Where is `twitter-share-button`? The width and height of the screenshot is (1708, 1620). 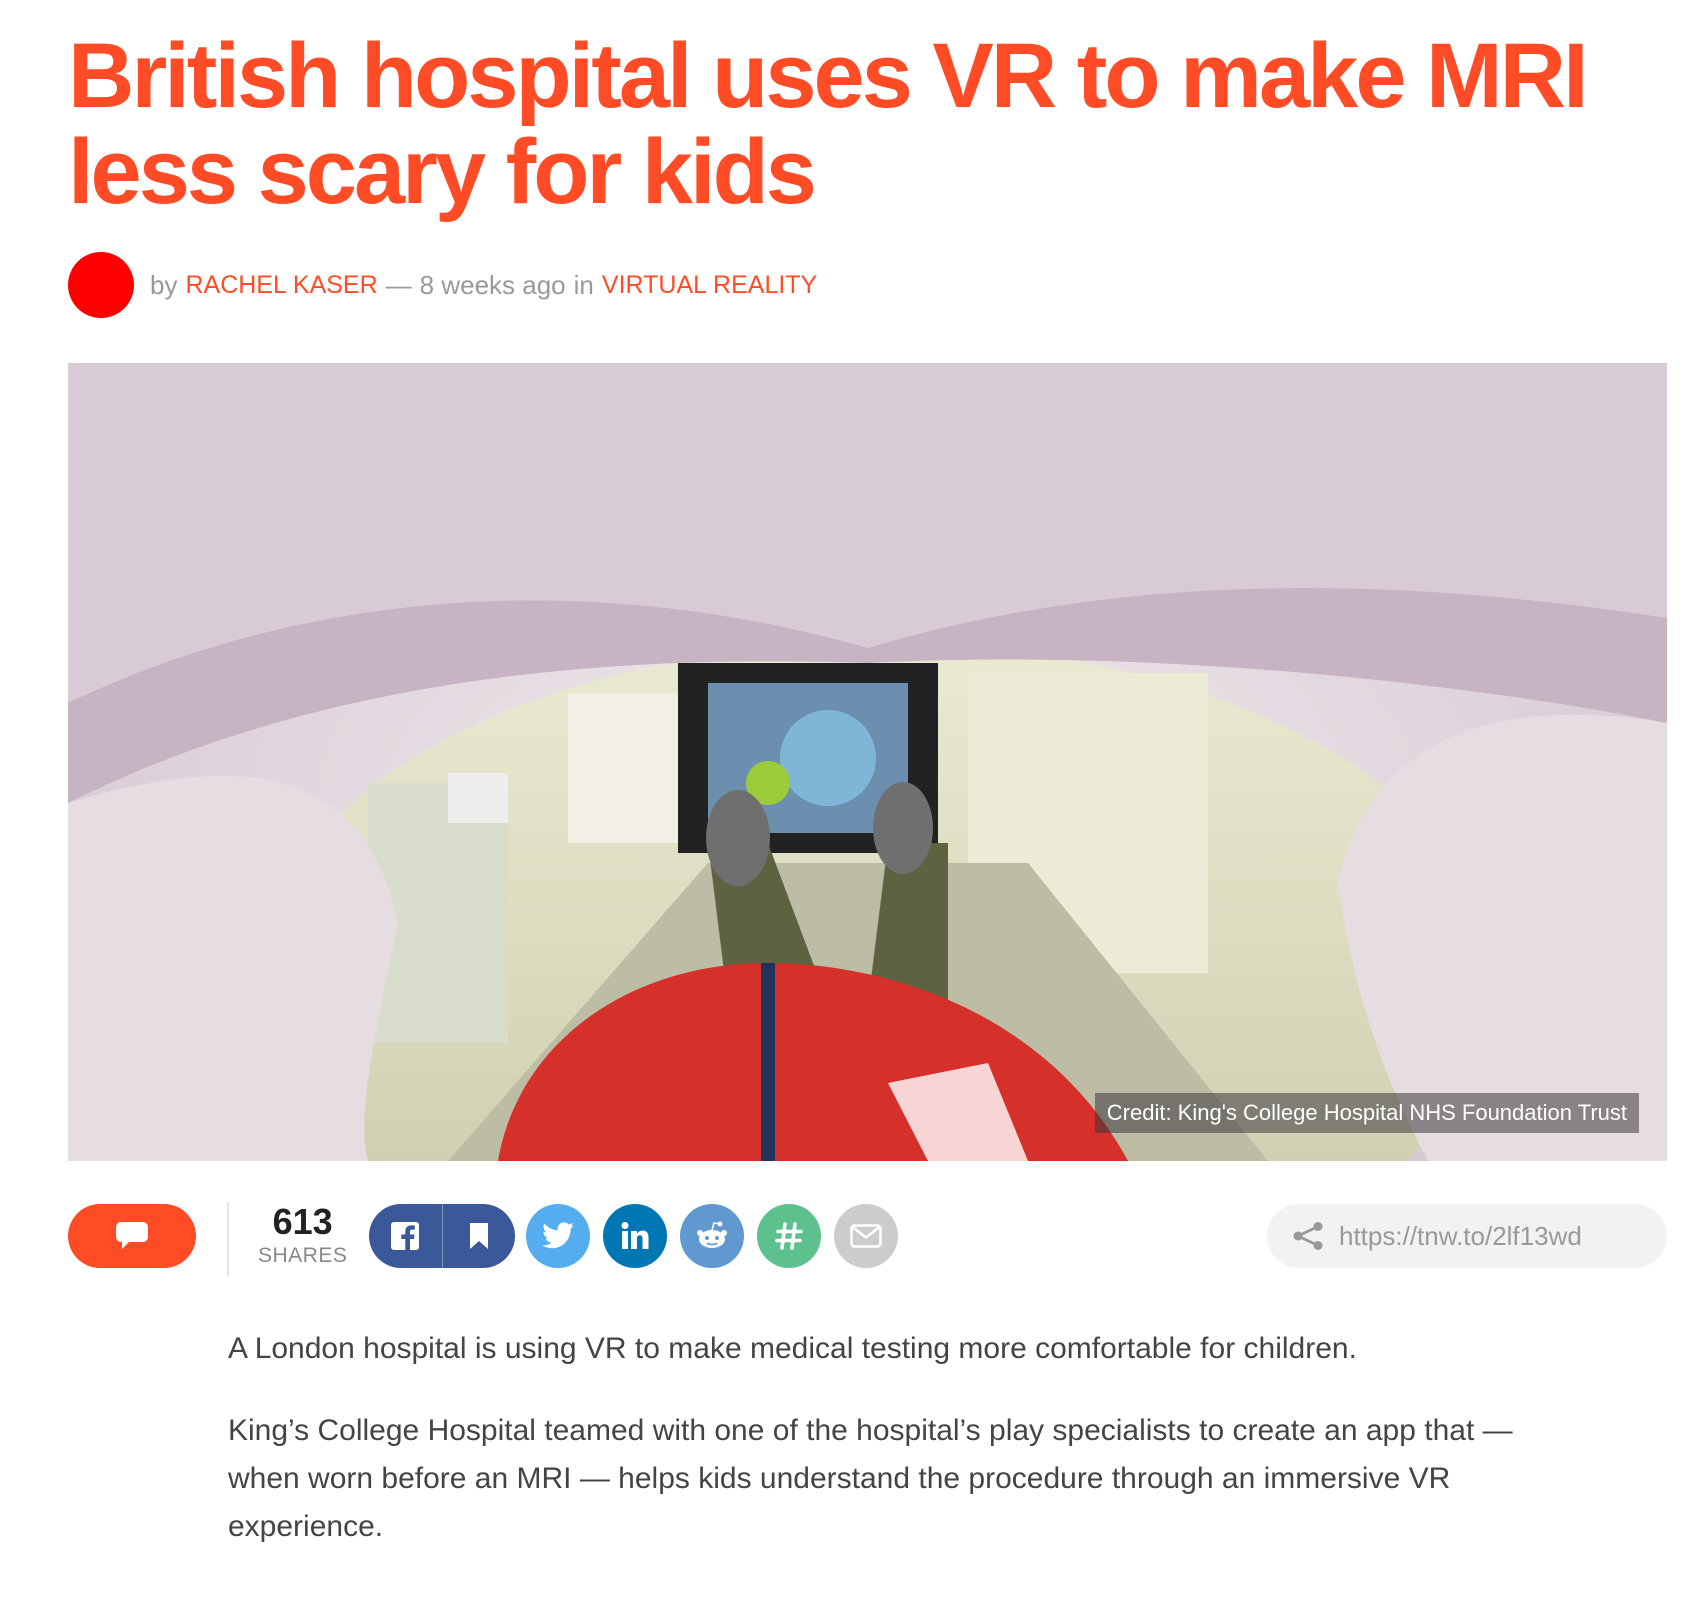 twitter-share-button is located at coordinates (558, 1236).